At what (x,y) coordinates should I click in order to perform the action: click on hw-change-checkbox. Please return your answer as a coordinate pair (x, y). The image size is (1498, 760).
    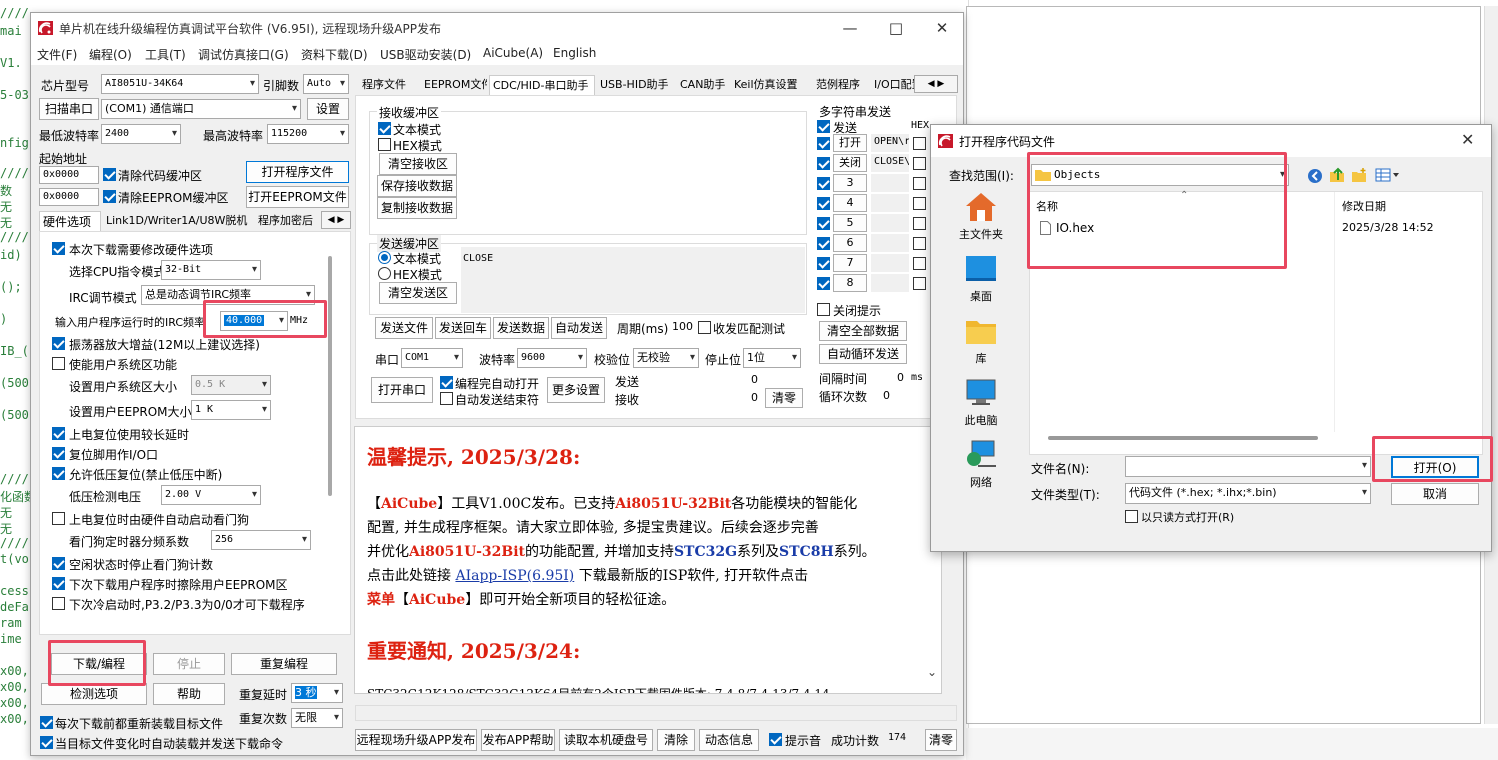
    Looking at the image, I should click on (58, 248).